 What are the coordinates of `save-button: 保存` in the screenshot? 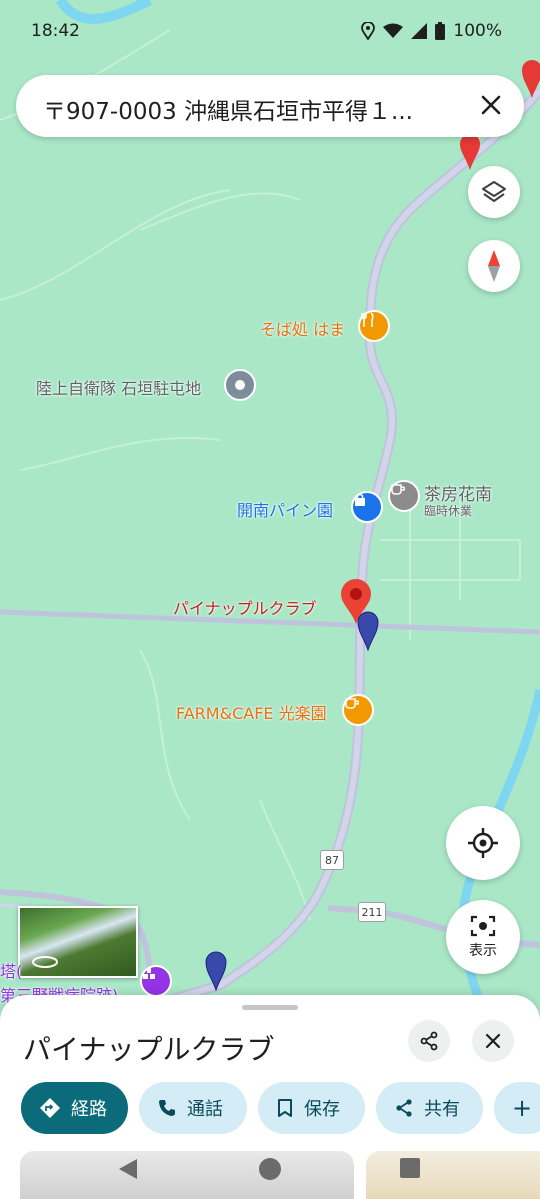 It's located at (311, 1108).